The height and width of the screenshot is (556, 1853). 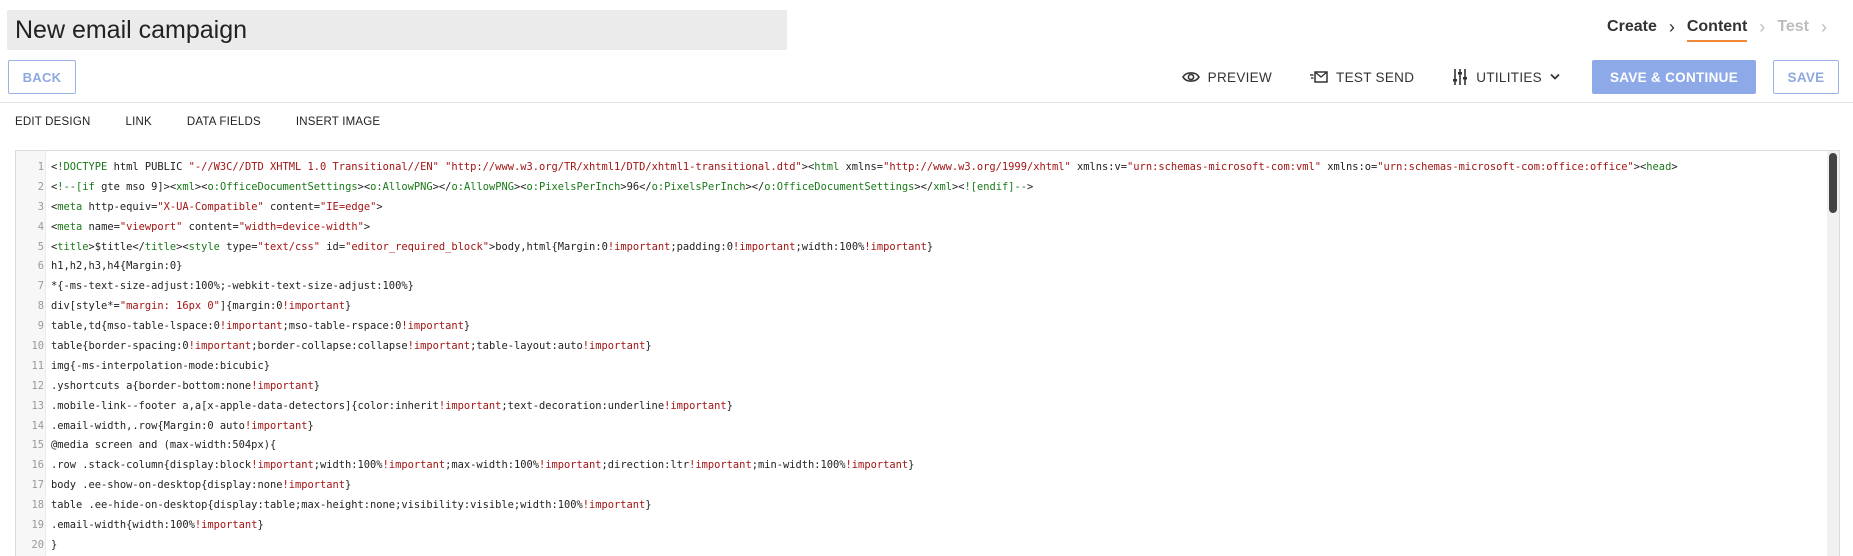 I want to click on back-button: BACK, so click(x=42, y=77).